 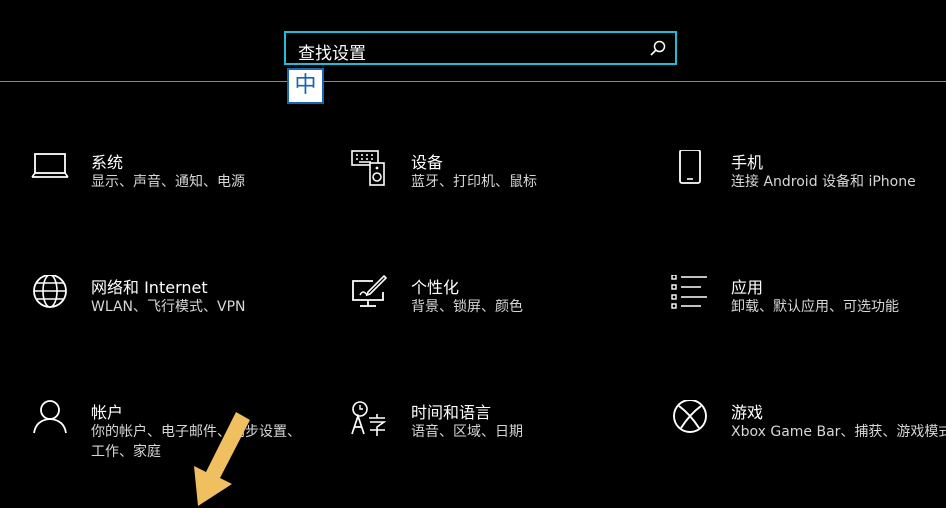 I want to click on tile-description: 连接 Android 设备和 iPhone, so click(x=823, y=182).